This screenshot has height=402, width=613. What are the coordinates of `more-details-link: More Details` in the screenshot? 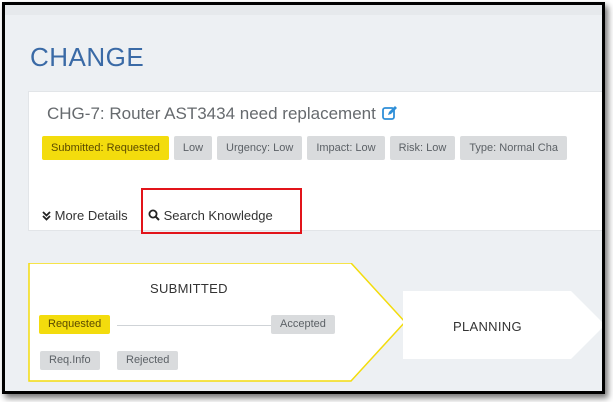 It's located at (85, 215).